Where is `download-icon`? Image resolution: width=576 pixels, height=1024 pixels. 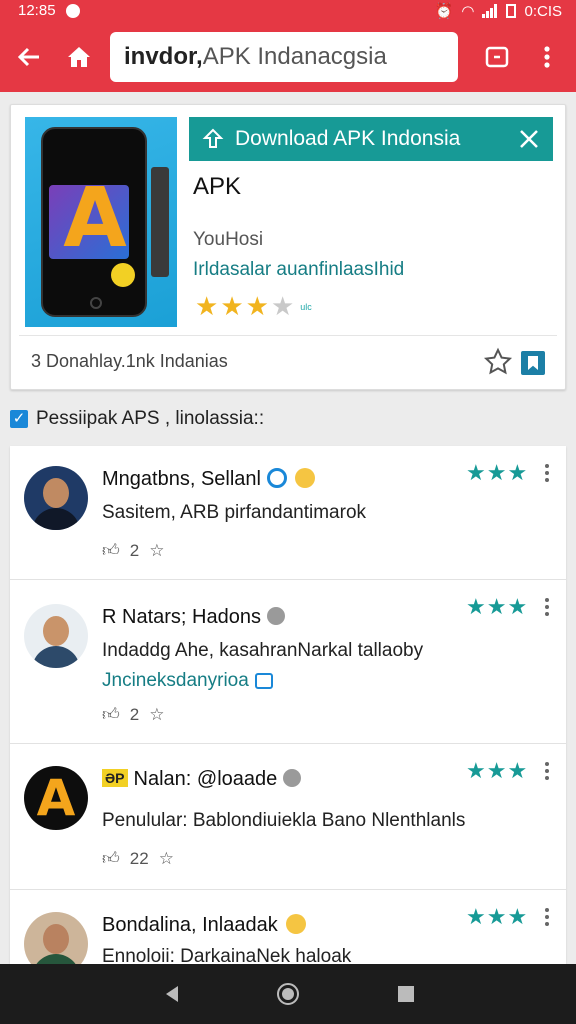
download-icon is located at coordinates (213, 138).